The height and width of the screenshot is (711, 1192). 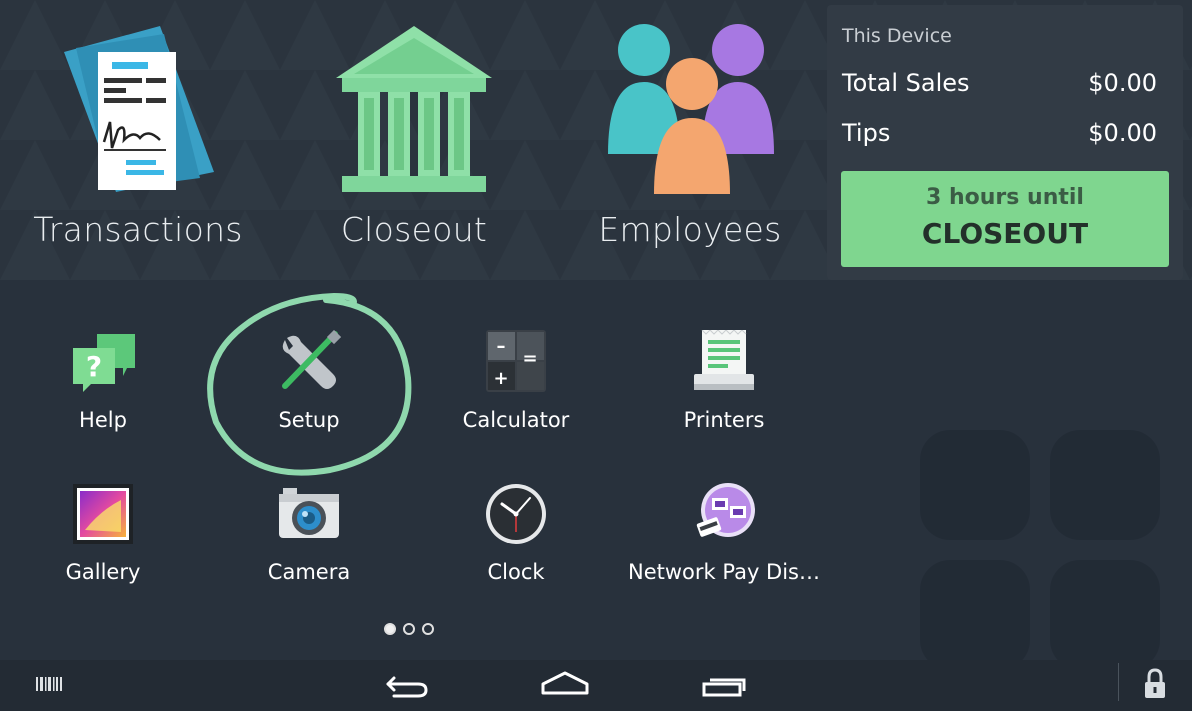 I want to click on background-logo-icon, so click(x=1040, y=550).